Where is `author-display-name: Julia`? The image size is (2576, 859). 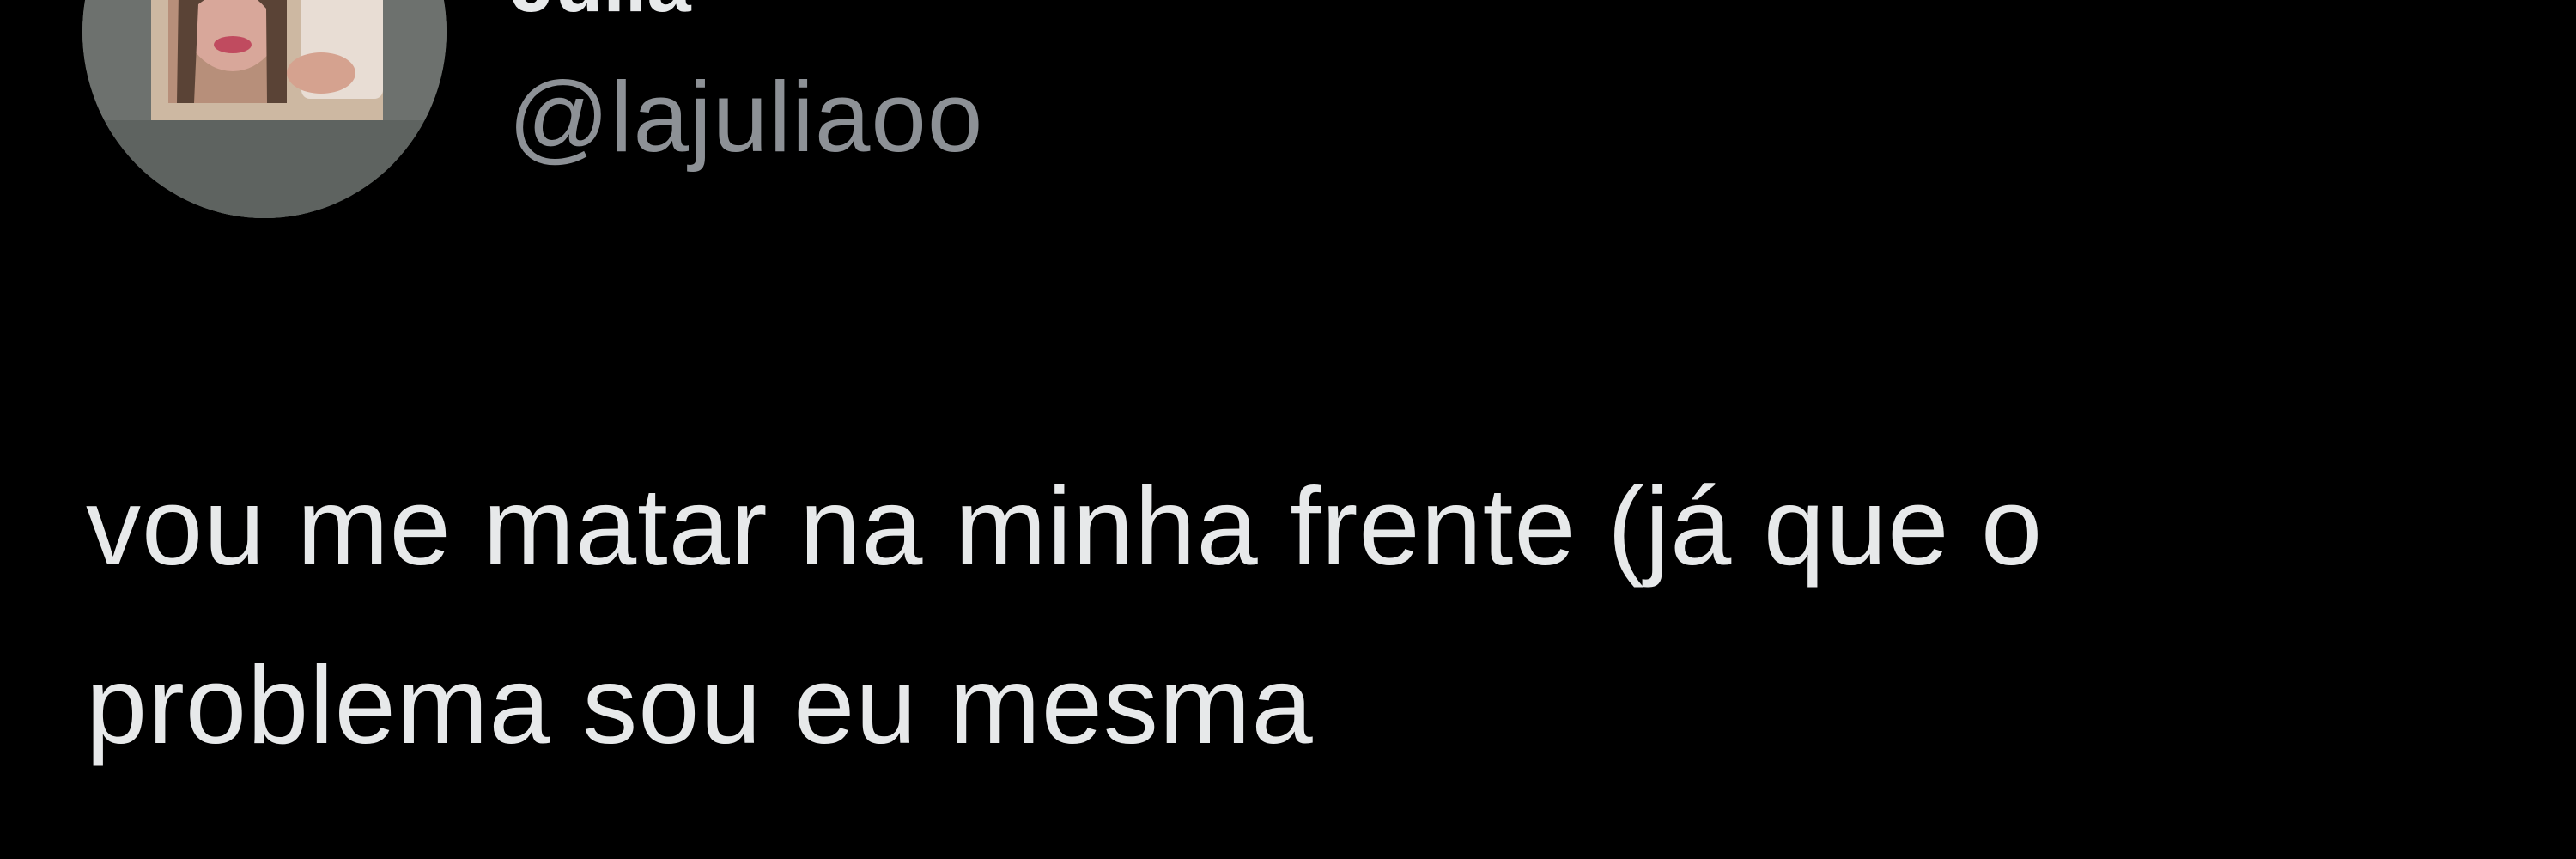 author-display-name: Julia is located at coordinates (601, 15).